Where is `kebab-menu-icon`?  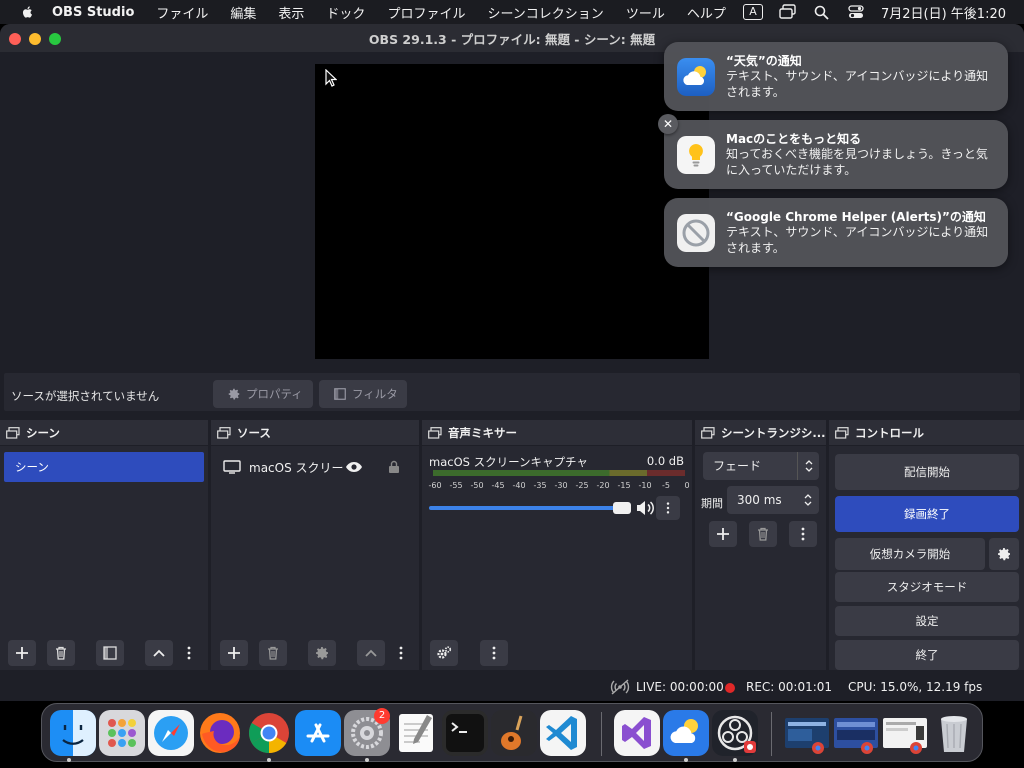 kebab-menu-icon is located at coordinates (189, 653).